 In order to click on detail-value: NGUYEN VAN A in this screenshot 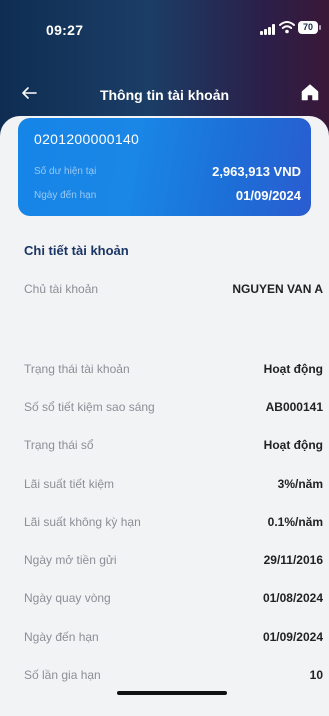, I will do `click(277, 289)`.